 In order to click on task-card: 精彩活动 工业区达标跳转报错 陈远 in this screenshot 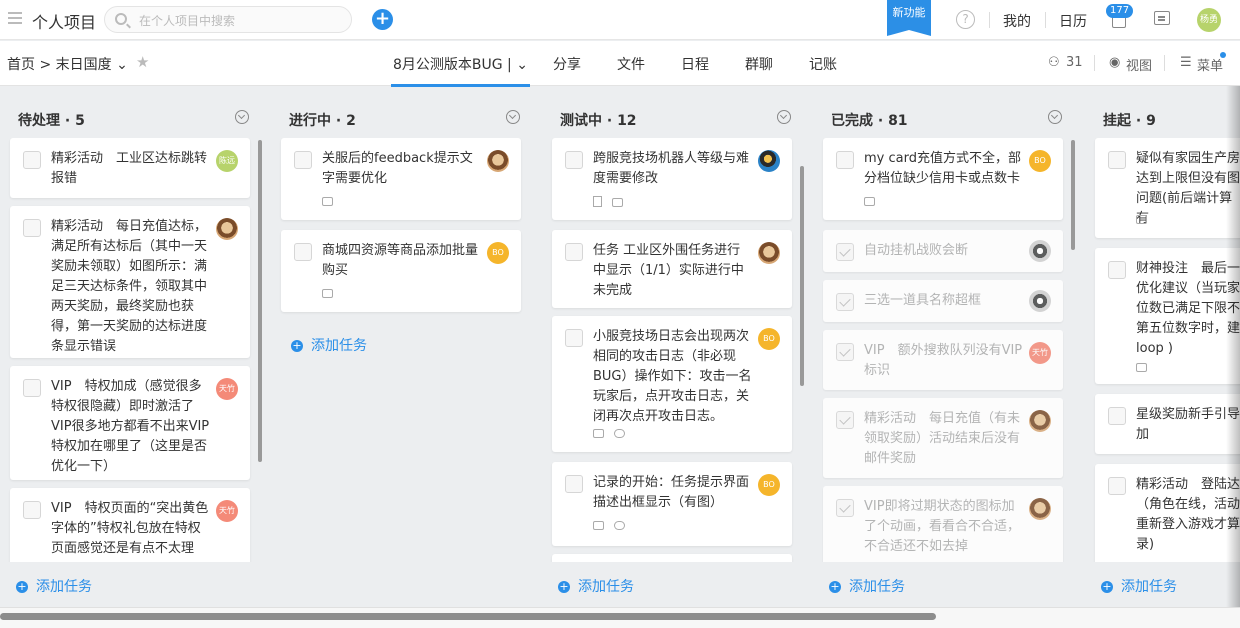, I will do `click(130, 168)`.